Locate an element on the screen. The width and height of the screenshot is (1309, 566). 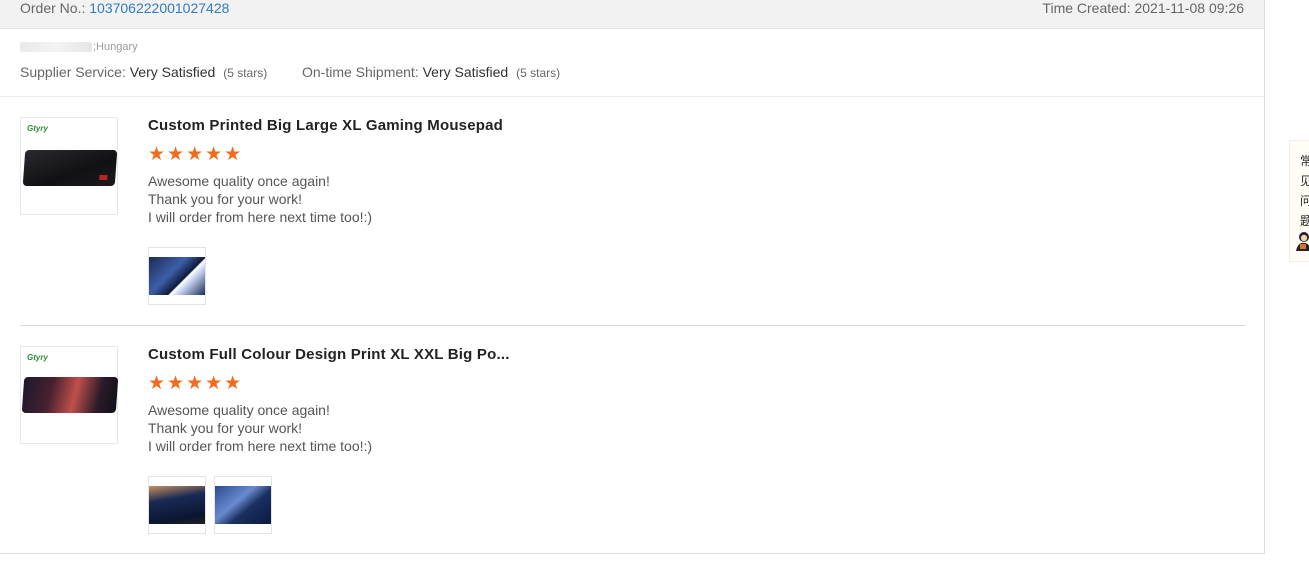
shipment-stars: (5 stars) is located at coordinates (538, 73).